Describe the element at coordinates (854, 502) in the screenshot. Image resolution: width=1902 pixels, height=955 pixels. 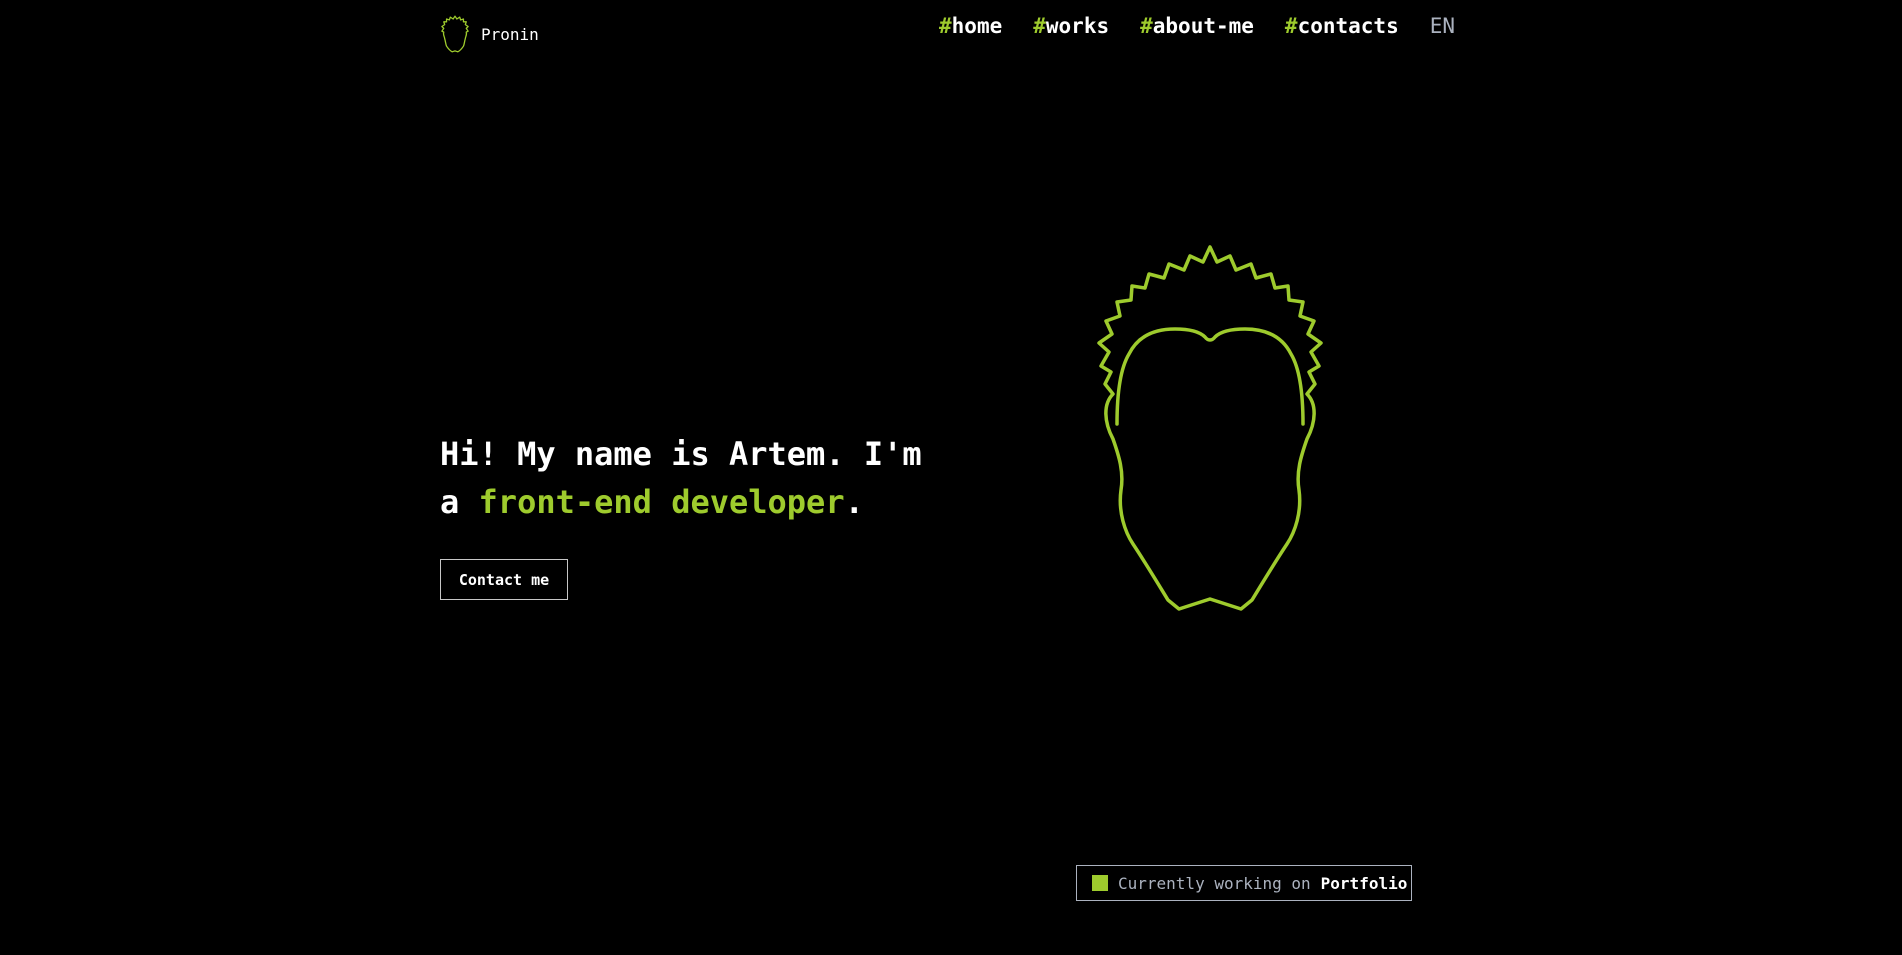
I see `hero-title-end: .` at that location.